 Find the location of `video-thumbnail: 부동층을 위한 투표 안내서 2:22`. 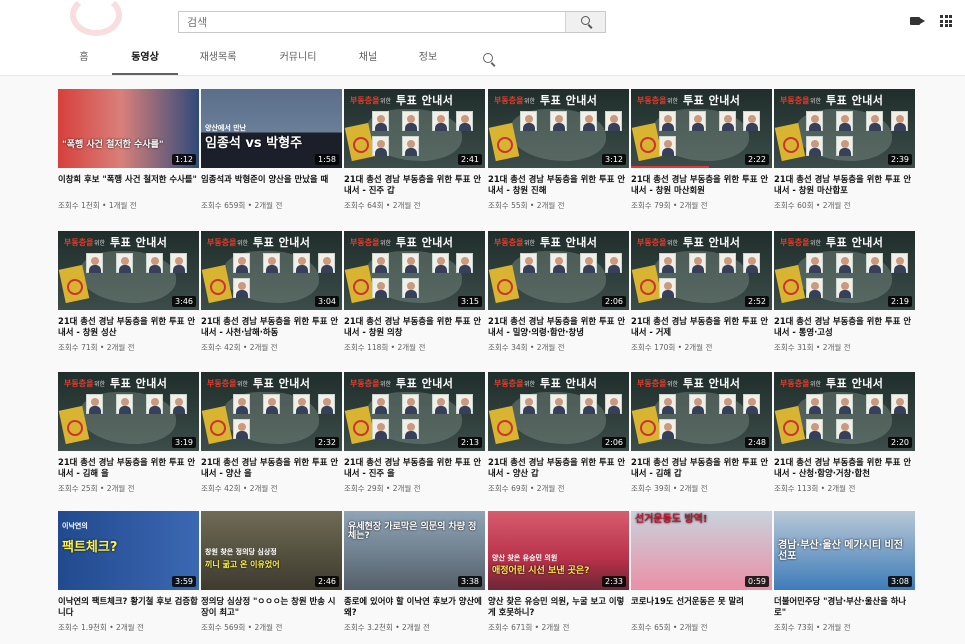

video-thumbnail: 부동층을 위한 투표 안내서 2:22 is located at coordinates (701, 128).